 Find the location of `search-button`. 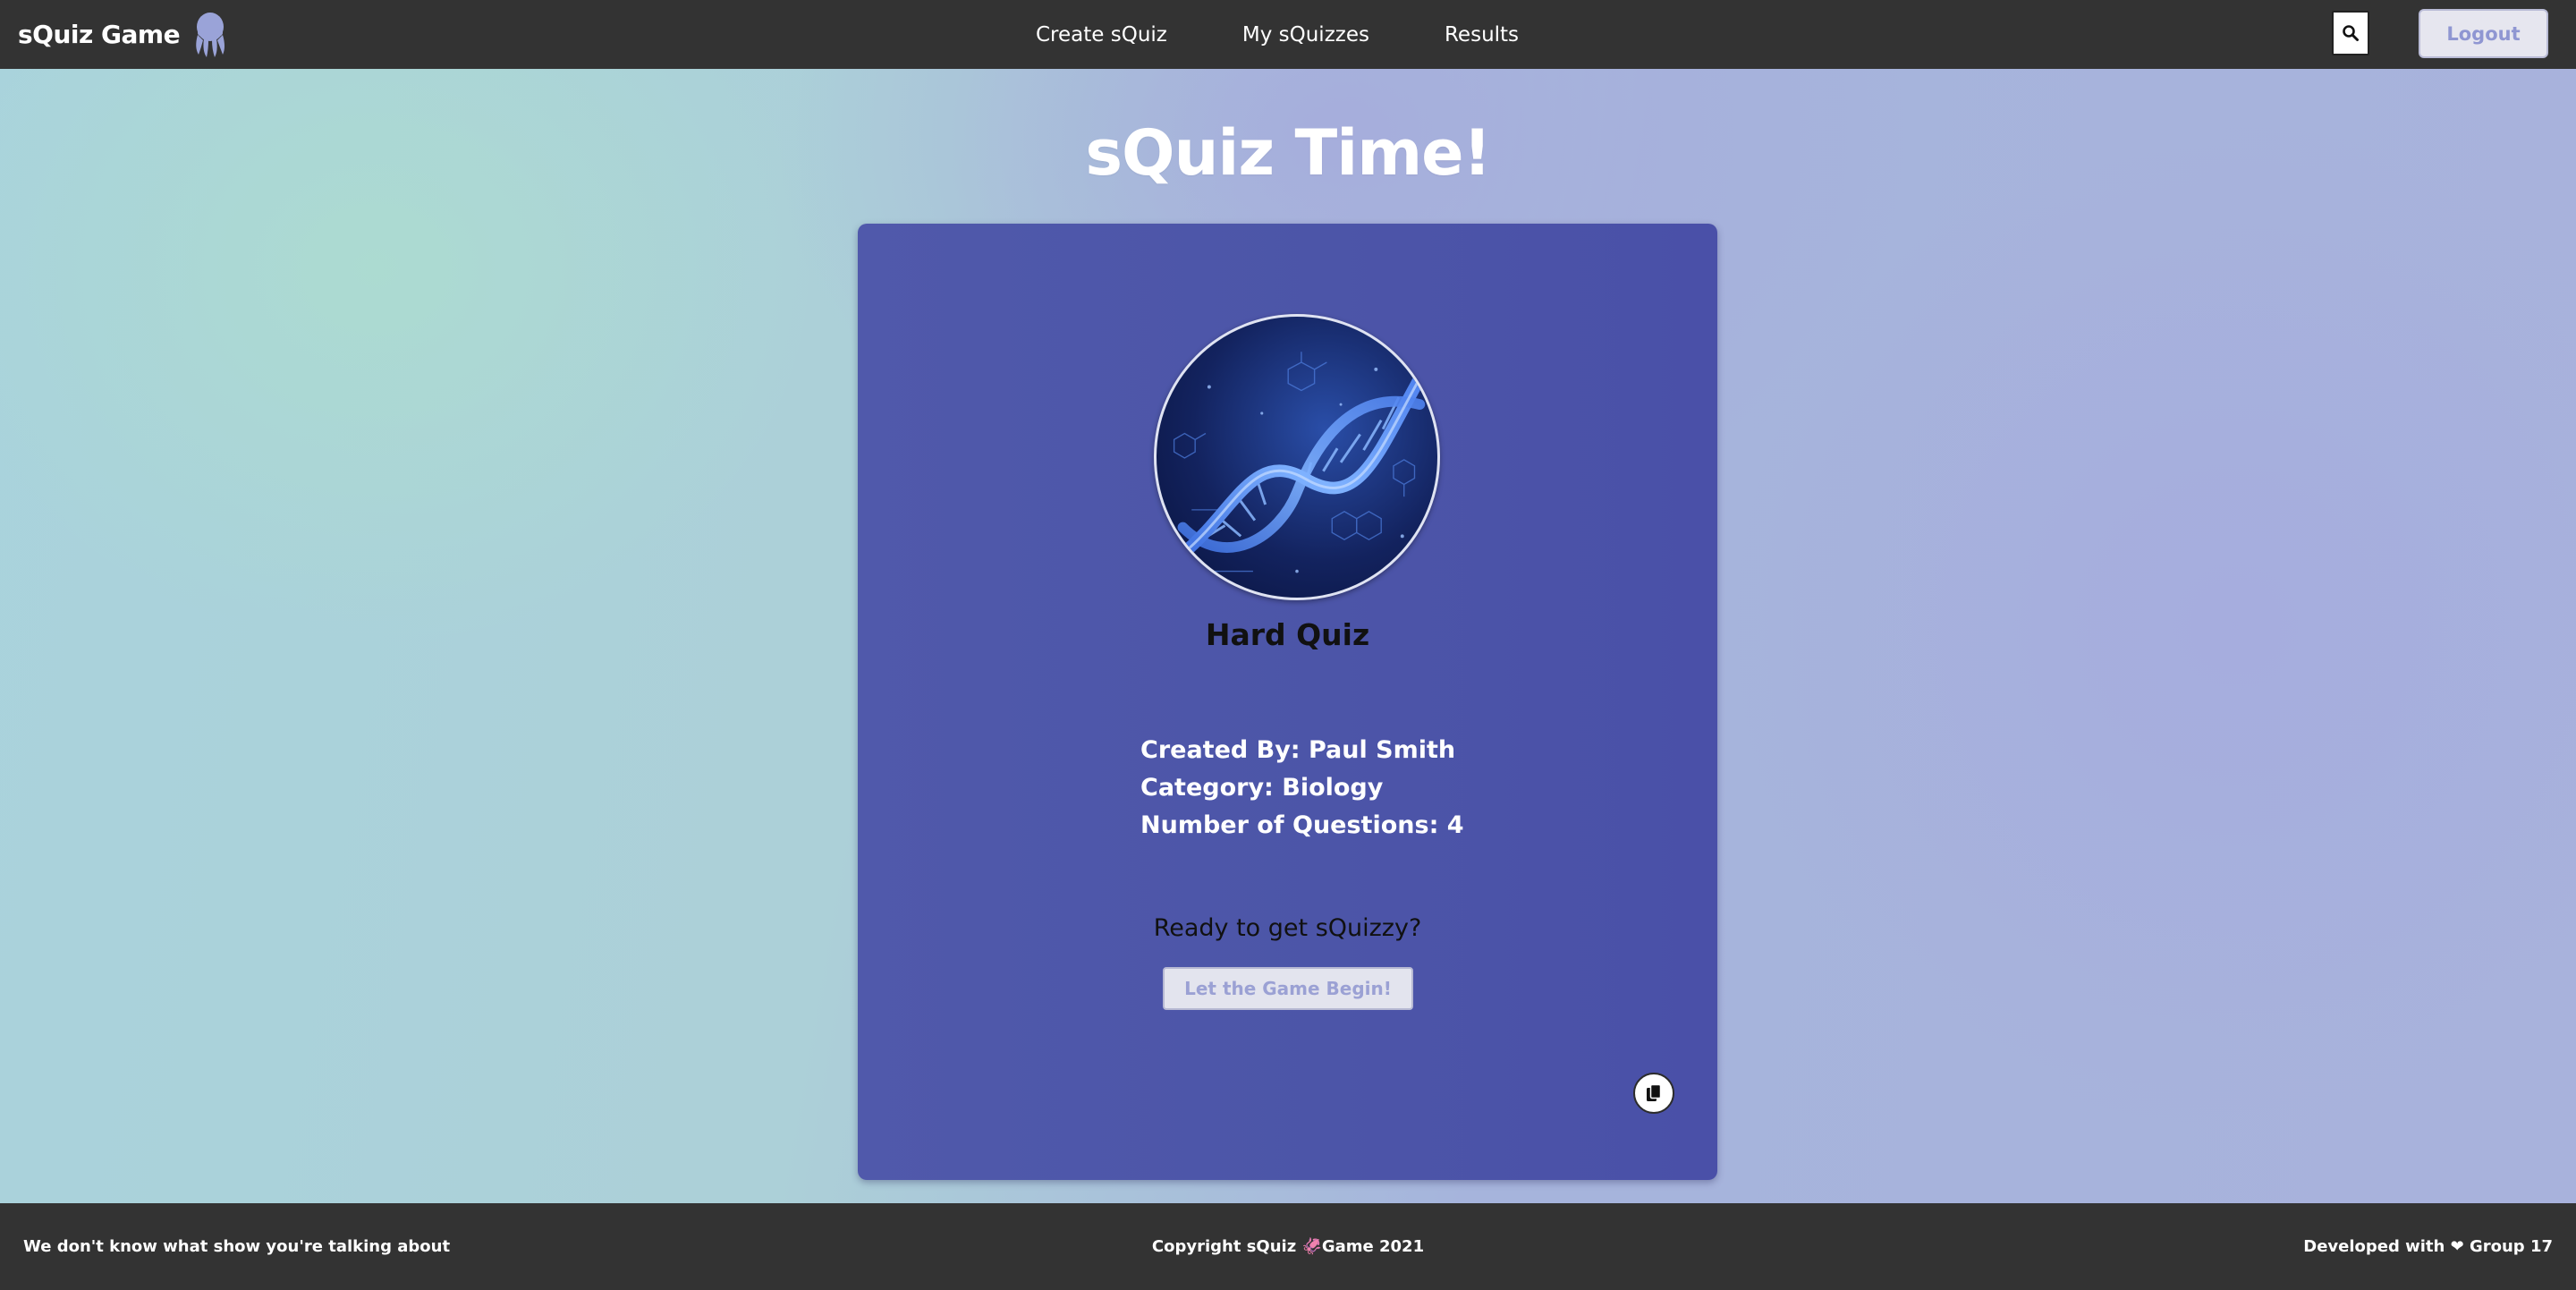

search-button is located at coordinates (2350, 33).